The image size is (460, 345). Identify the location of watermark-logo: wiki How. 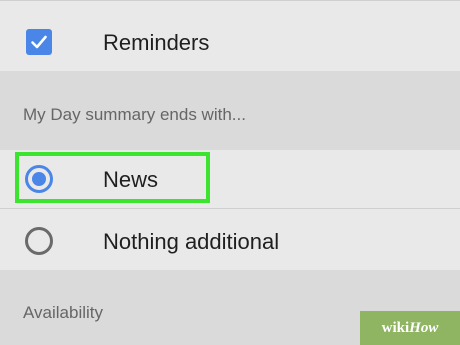
(410, 328).